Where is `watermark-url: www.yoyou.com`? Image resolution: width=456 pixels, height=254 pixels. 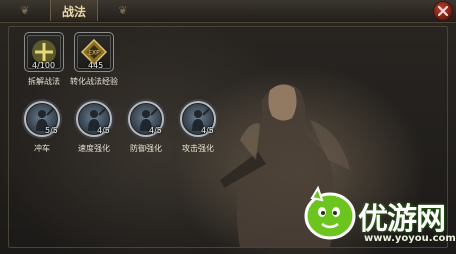 watermark-url: www.yoyou.com is located at coordinates (410, 238).